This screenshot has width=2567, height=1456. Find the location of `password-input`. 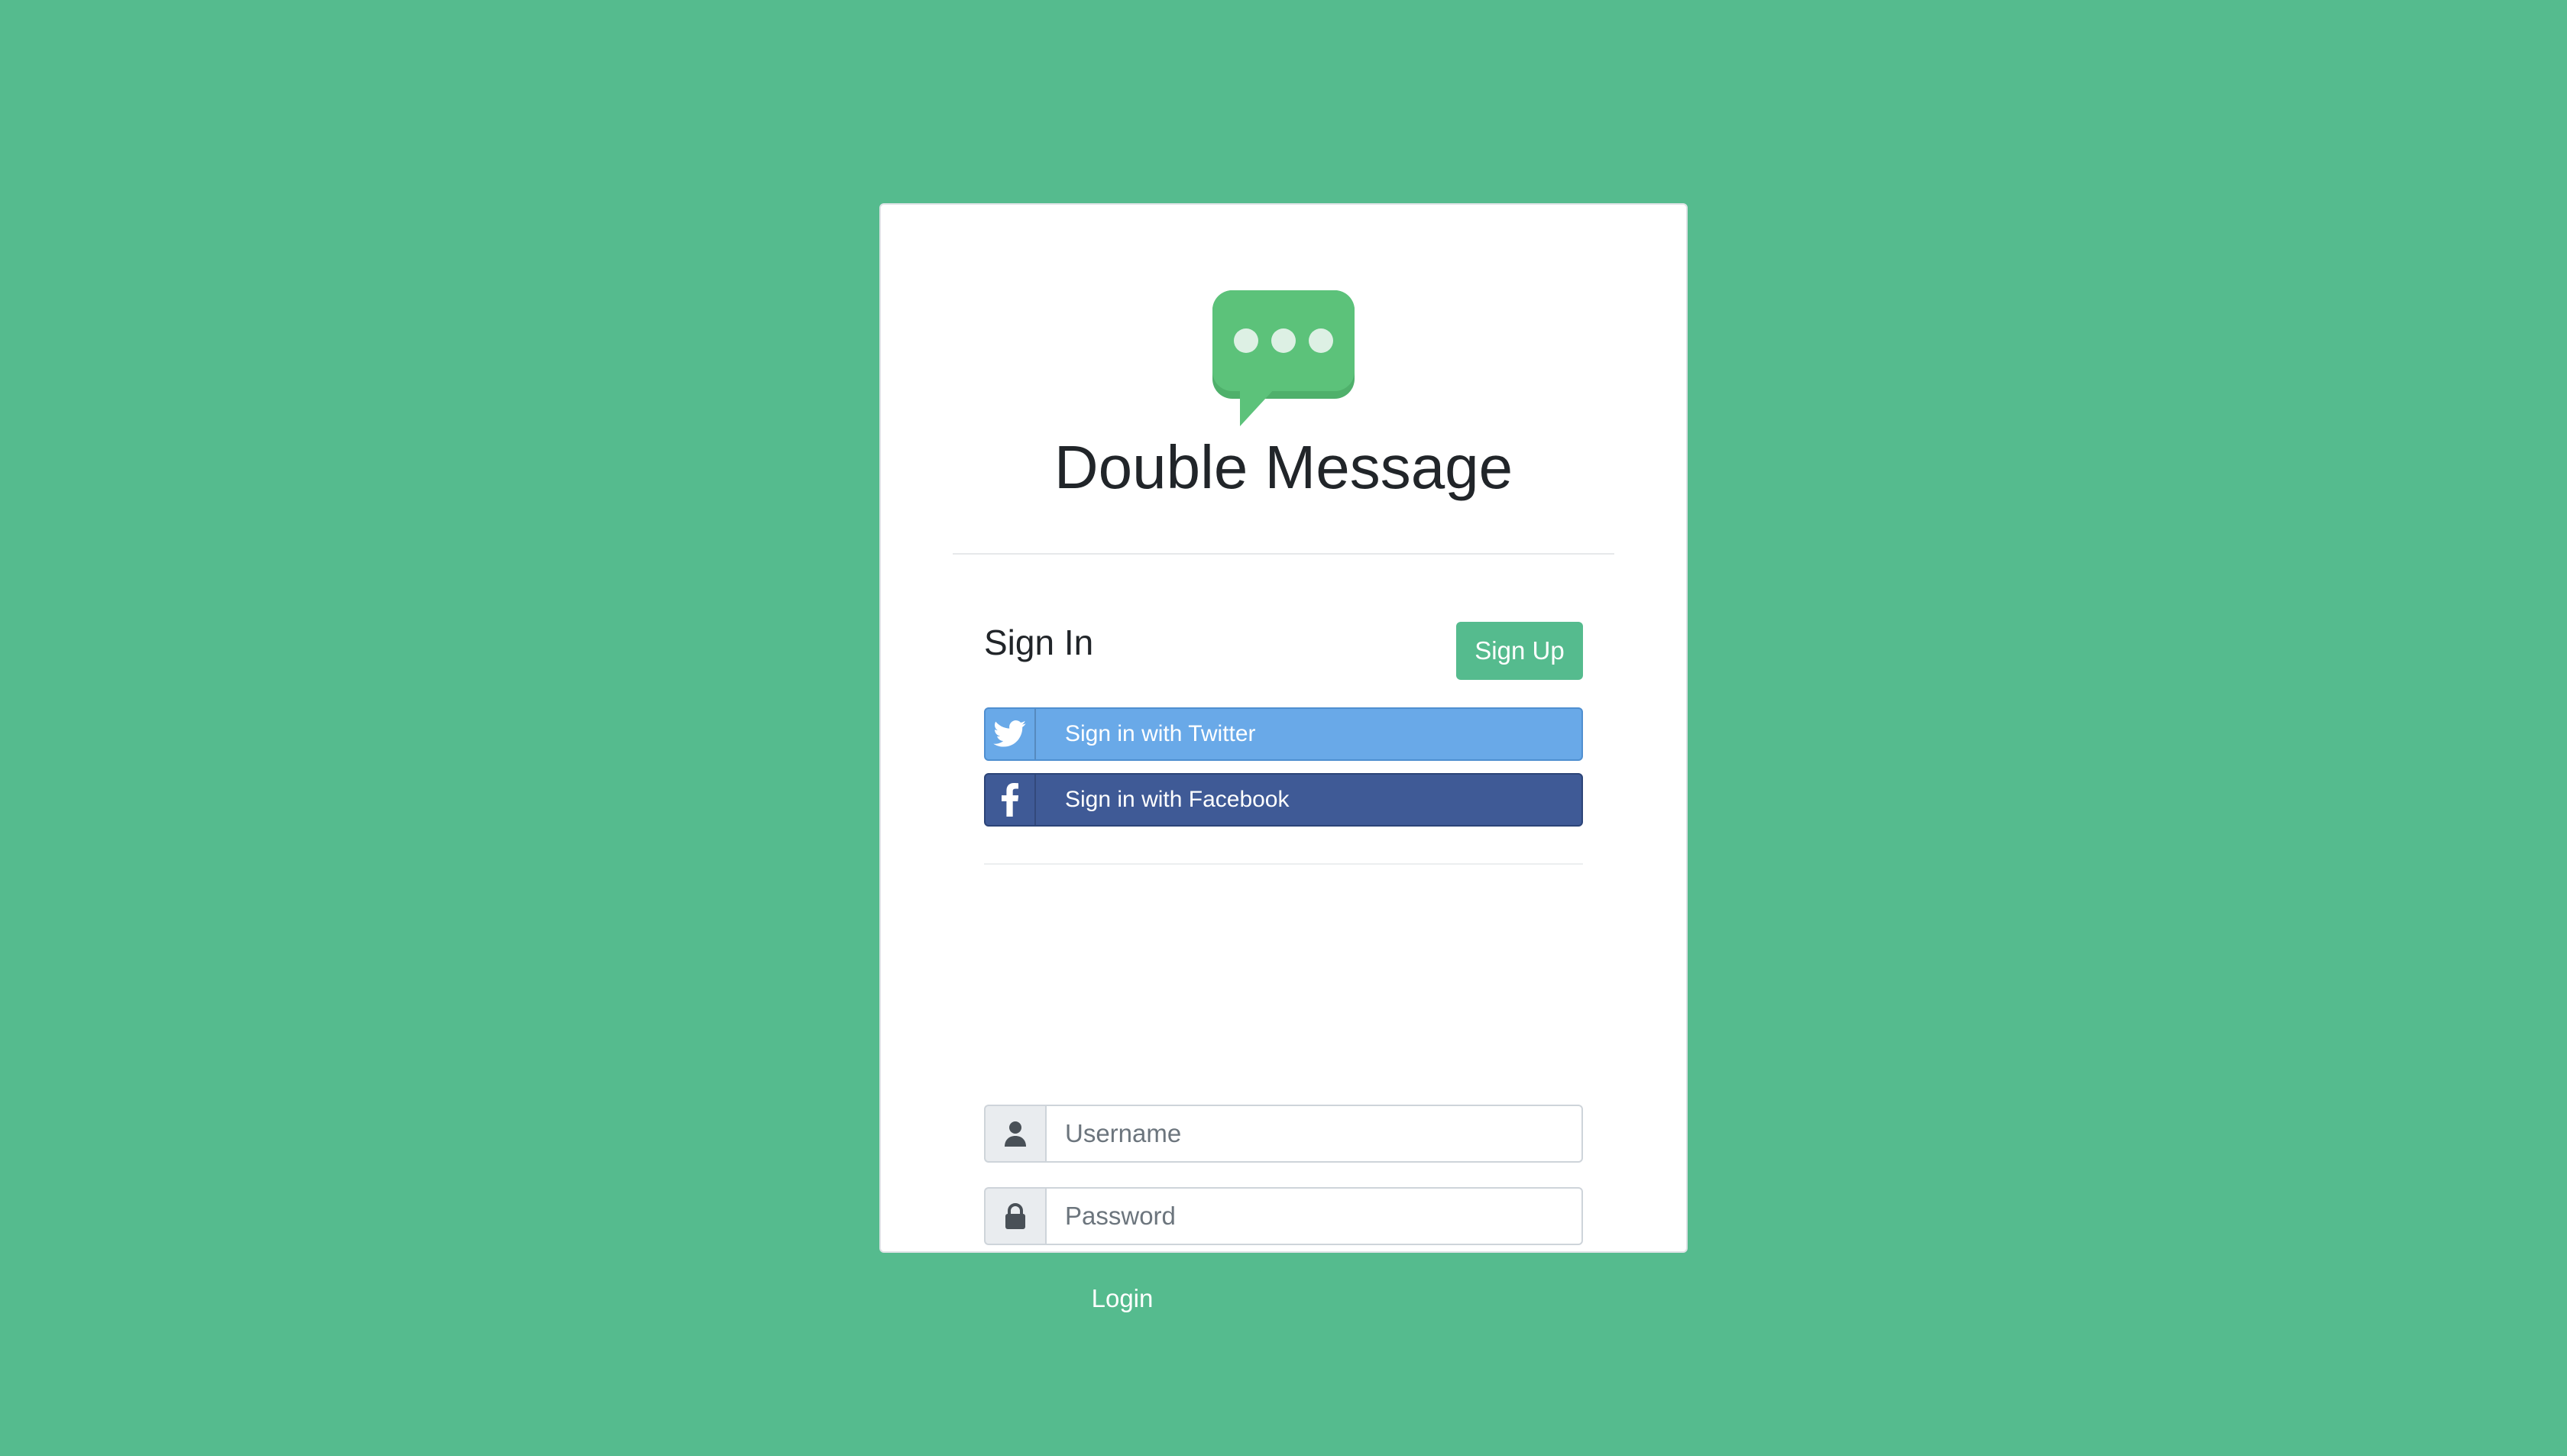

password-input is located at coordinates (1314, 1216).